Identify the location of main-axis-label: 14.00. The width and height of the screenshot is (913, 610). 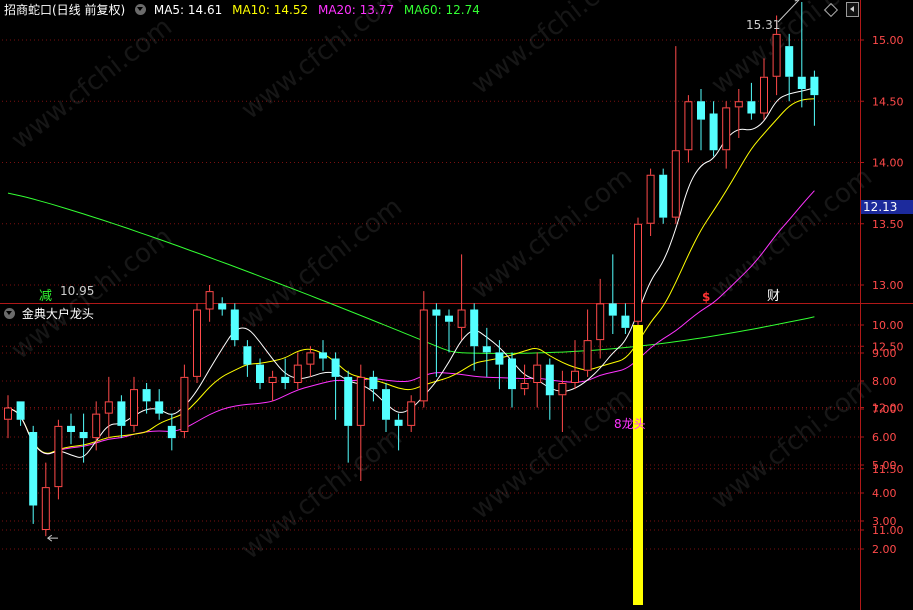
(888, 163).